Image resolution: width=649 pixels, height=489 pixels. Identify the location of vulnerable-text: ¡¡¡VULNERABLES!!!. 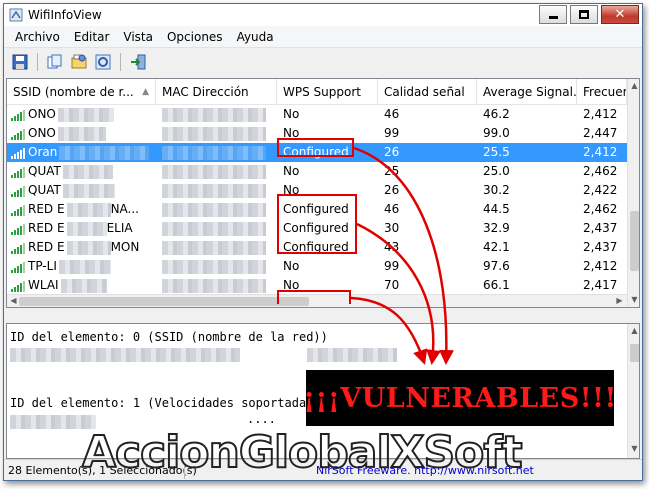
(460, 398).